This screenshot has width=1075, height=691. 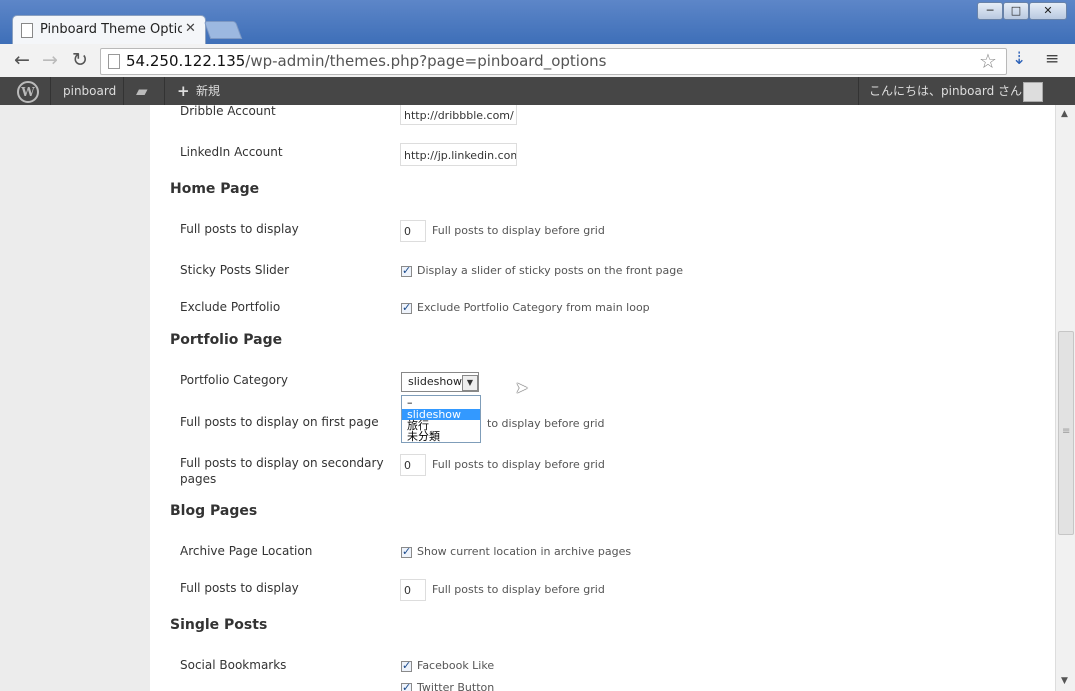 What do you see at coordinates (518, 230) in the screenshot?
I see `home-full-posts-desc: Full posts to display before grid` at bounding box center [518, 230].